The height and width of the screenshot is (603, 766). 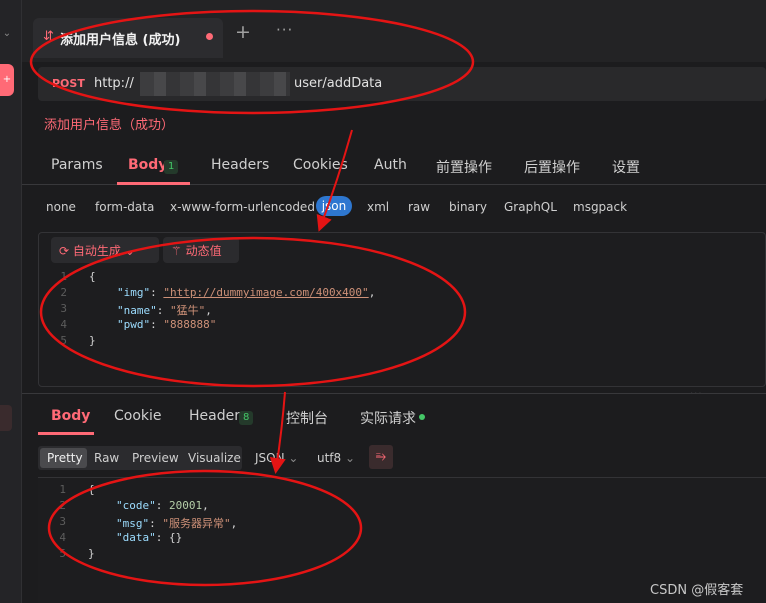 I want to click on url-path: user/addData, so click(x=338, y=83).